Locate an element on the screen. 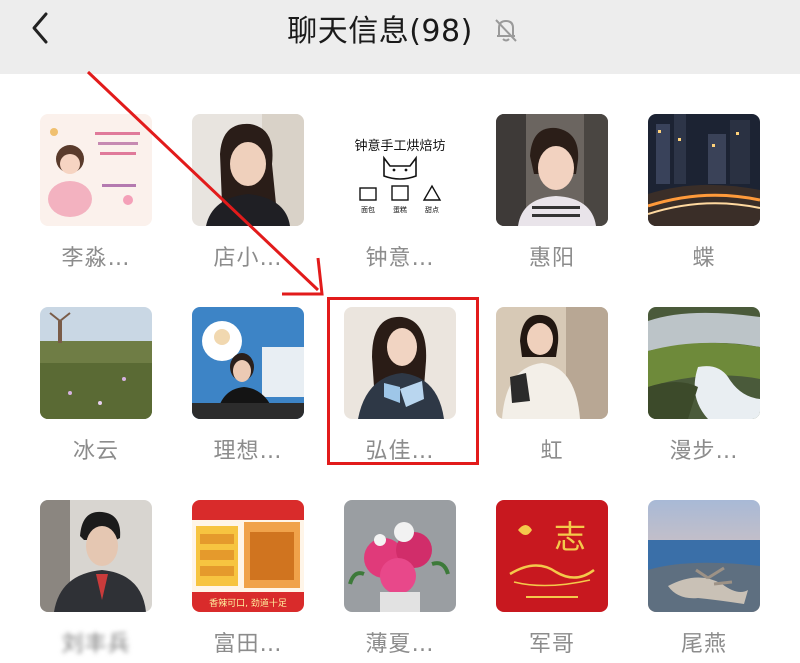 Image resolution: width=800 pixels, height=663 pixels. snack-package-avatar: 香辣可口, 劲道十足 is located at coordinates (248, 556).